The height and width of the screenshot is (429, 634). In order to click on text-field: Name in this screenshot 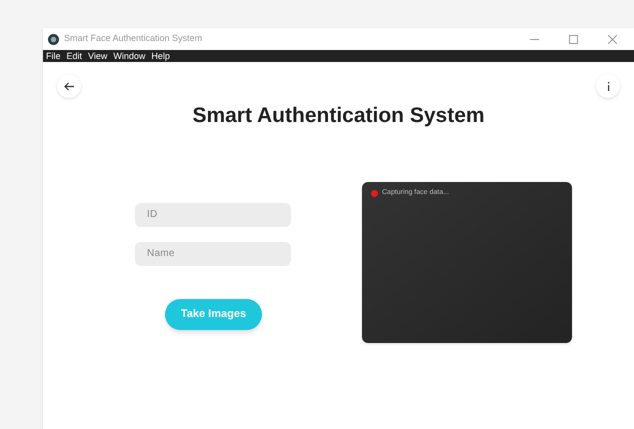, I will do `click(213, 254)`.